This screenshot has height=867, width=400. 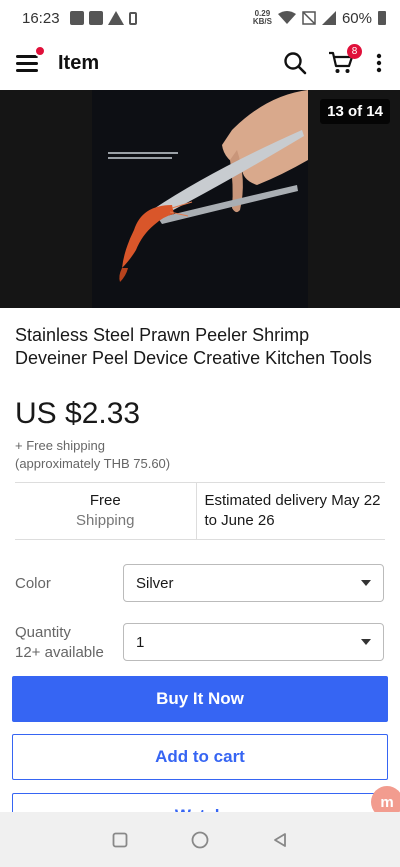 I want to click on color-select: Silver, so click(x=253, y=583).